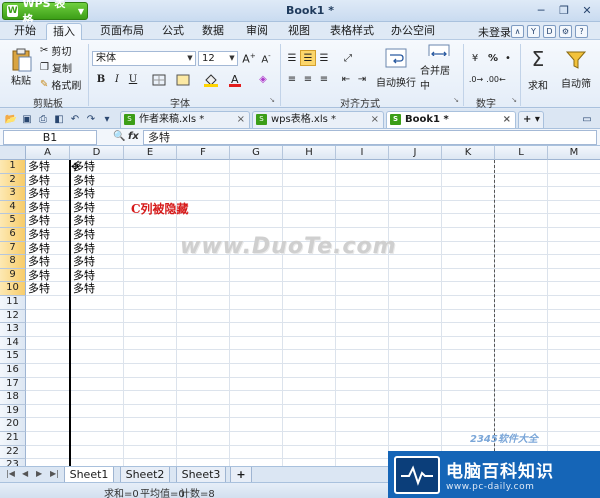 Image resolution: width=600 pixels, height=498 pixels. I want to click on cell-a3: 多特, so click(38, 193).